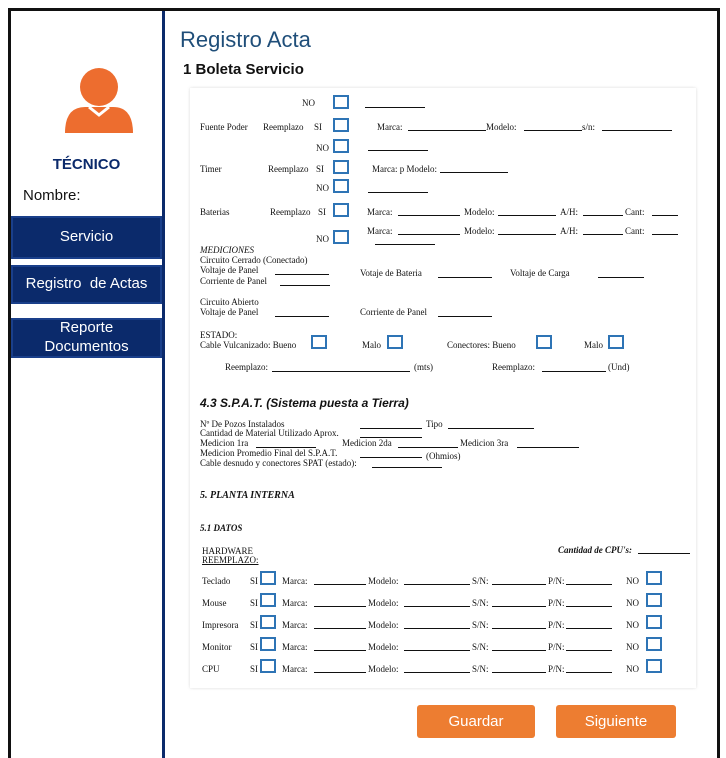 This screenshot has height=758, width=726. Describe the element at coordinates (215, 212) in the screenshot. I see `baterias-label: Baterias` at that location.